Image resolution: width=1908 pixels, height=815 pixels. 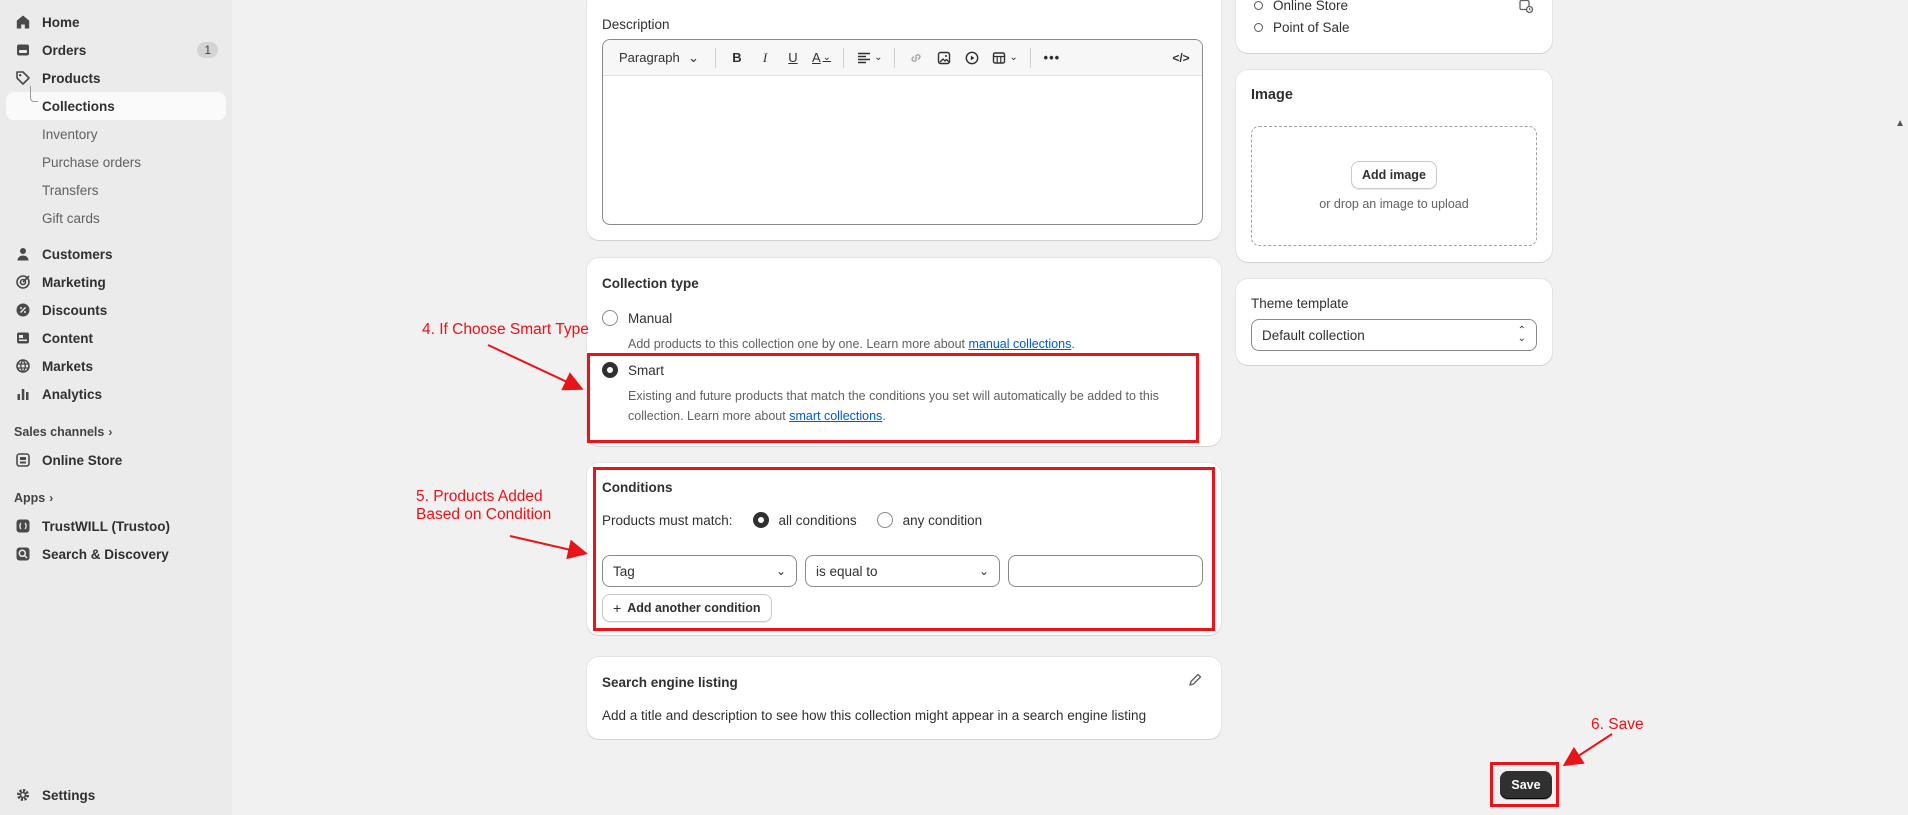 I want to click on apps-heading: Apps ›, so click(x=116, y=498).